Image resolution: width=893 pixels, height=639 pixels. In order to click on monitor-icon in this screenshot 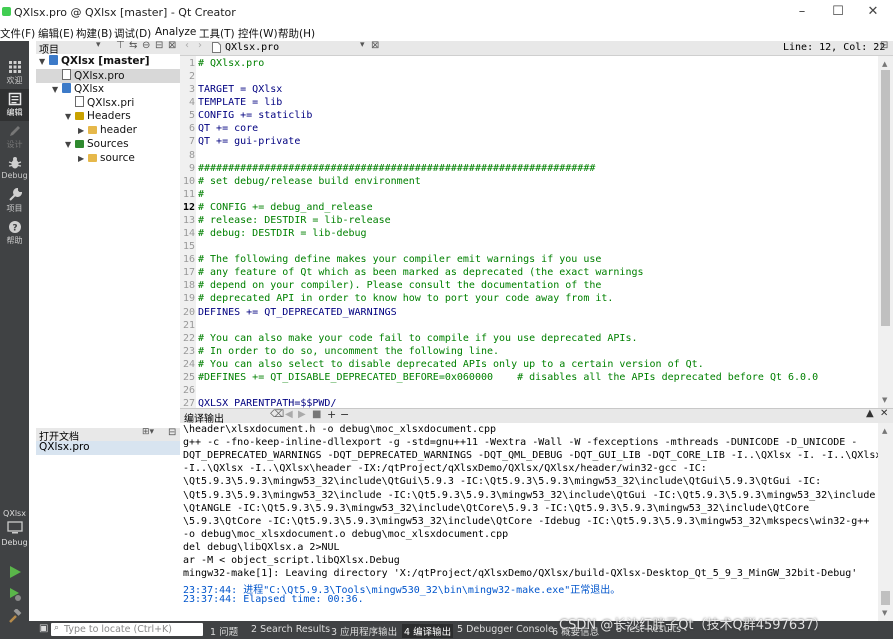, I will do `click(14, 527)`.